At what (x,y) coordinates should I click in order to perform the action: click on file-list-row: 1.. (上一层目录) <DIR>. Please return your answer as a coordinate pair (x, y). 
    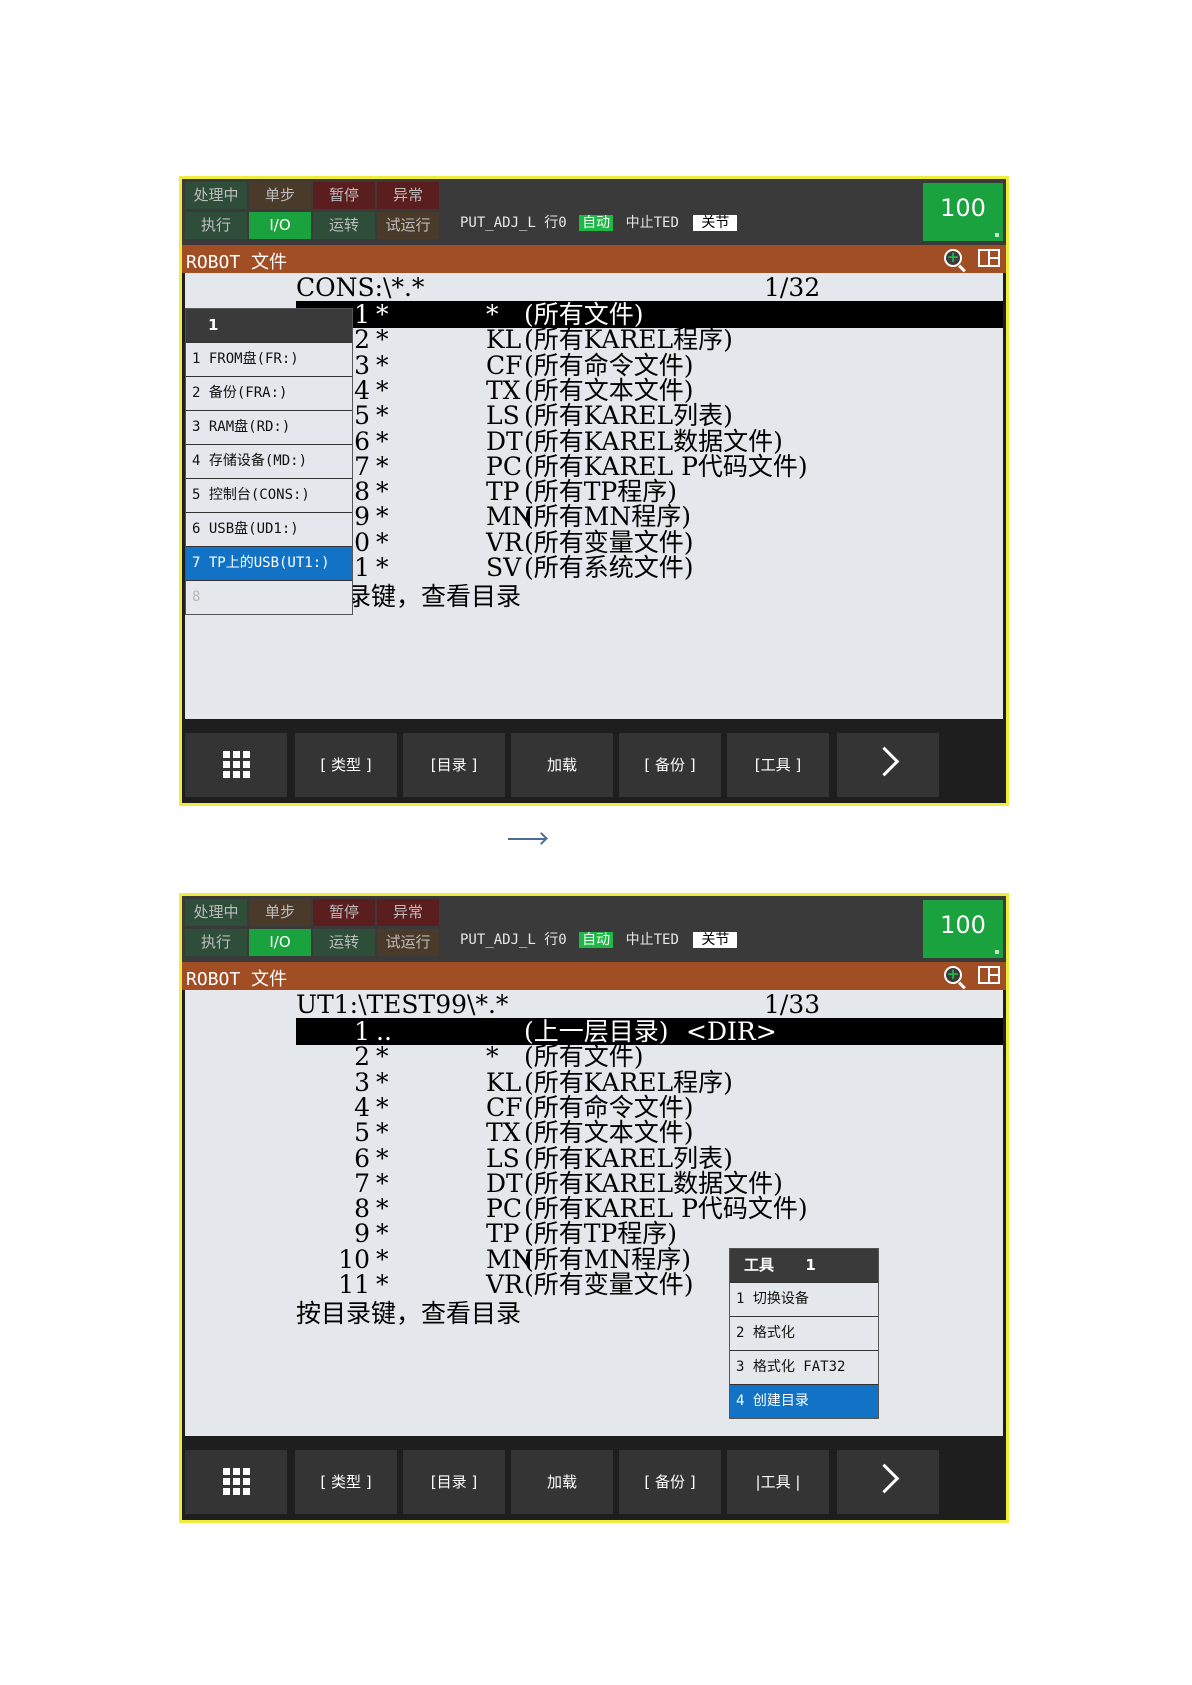
    Looking at the image, I should click on (649, 1031).